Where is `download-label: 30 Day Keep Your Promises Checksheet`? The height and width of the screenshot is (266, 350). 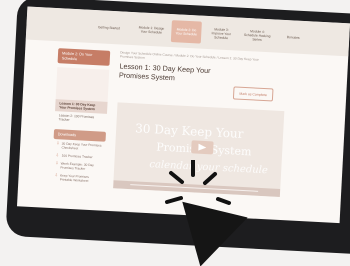
download-label: 30 Day Keep Your Promises Checksheet is located at coordinates (81, 146).